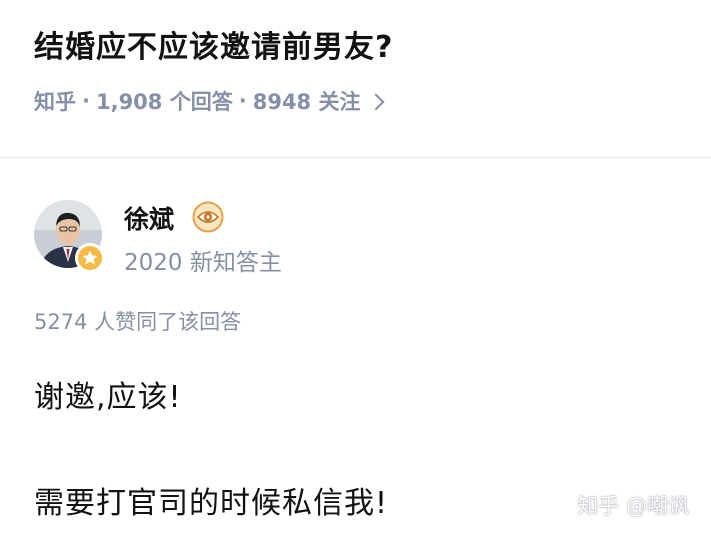 This screenshot has height=539, width=711. I want to click on question-meta: 知乎 · 1,908 个回答 · 8948 关注, so click(209, 101).